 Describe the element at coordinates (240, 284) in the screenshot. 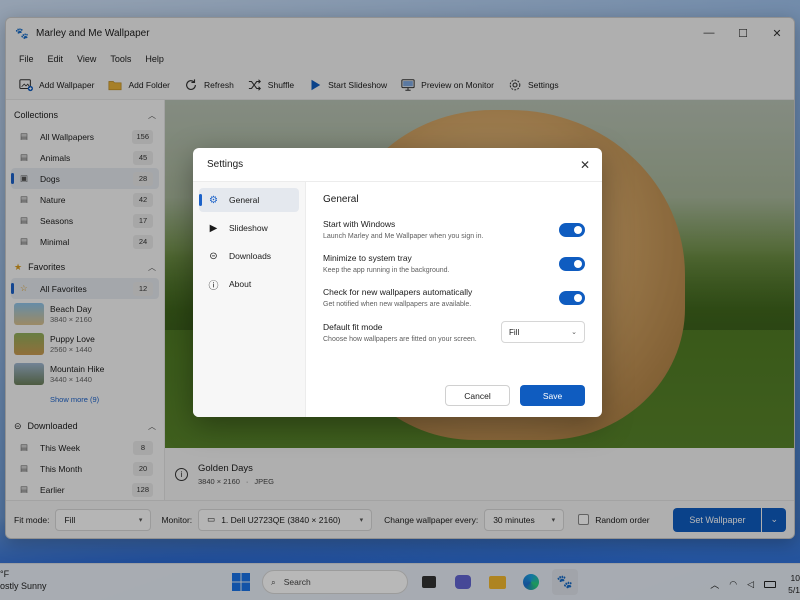

I see `nav-label: About` at that location.